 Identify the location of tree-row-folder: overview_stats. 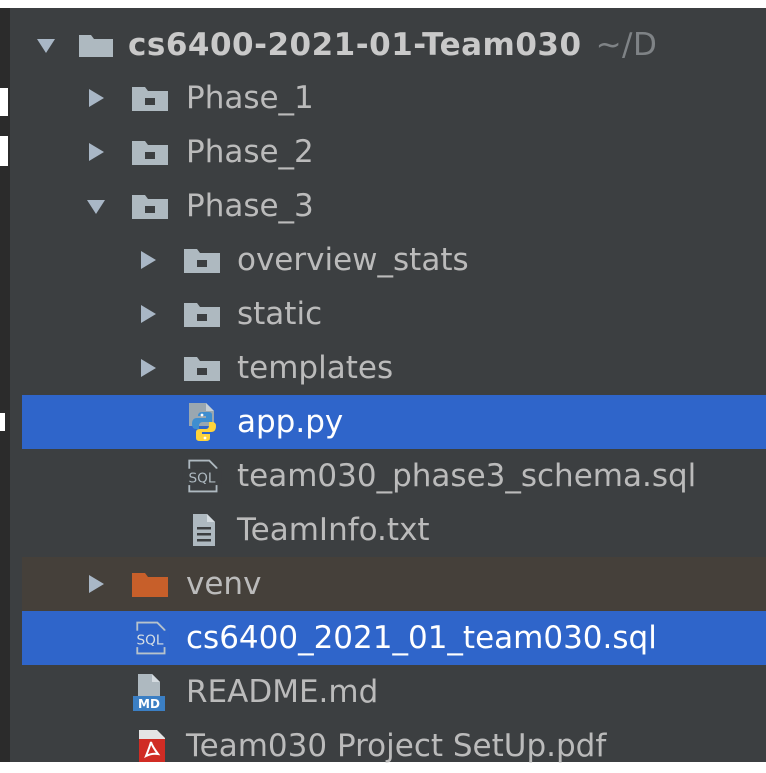
(394, 260).